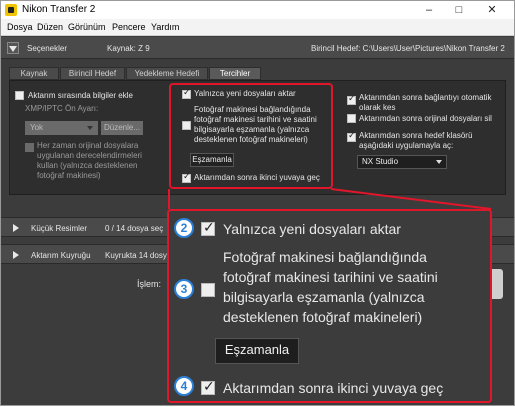  What do you see at coordinates (333, 388) in the screenshot?
I see `zoom-secondary-slot-label: Aktarımdan sonra ikinci yuvaya geç` at bounding box center [333, 388].